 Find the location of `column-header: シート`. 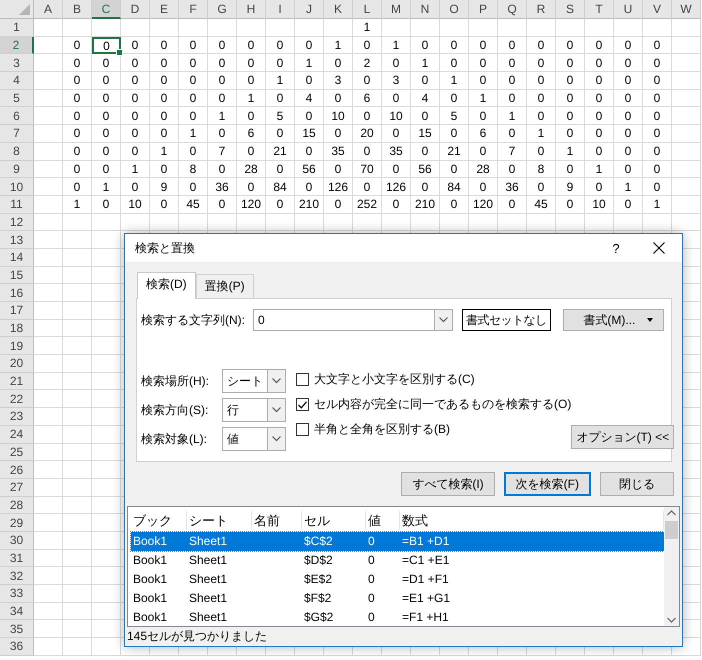

column-header: シート is located at coordinates (219, 520).